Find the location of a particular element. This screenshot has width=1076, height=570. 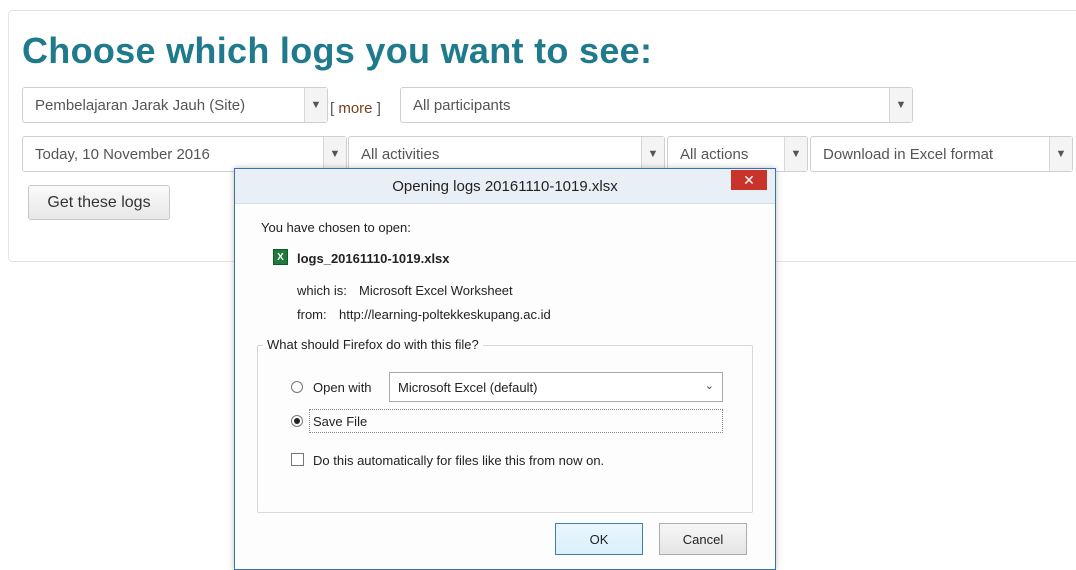

format-select: Download in Excel format ▼ is located at coordinates (941, 154).